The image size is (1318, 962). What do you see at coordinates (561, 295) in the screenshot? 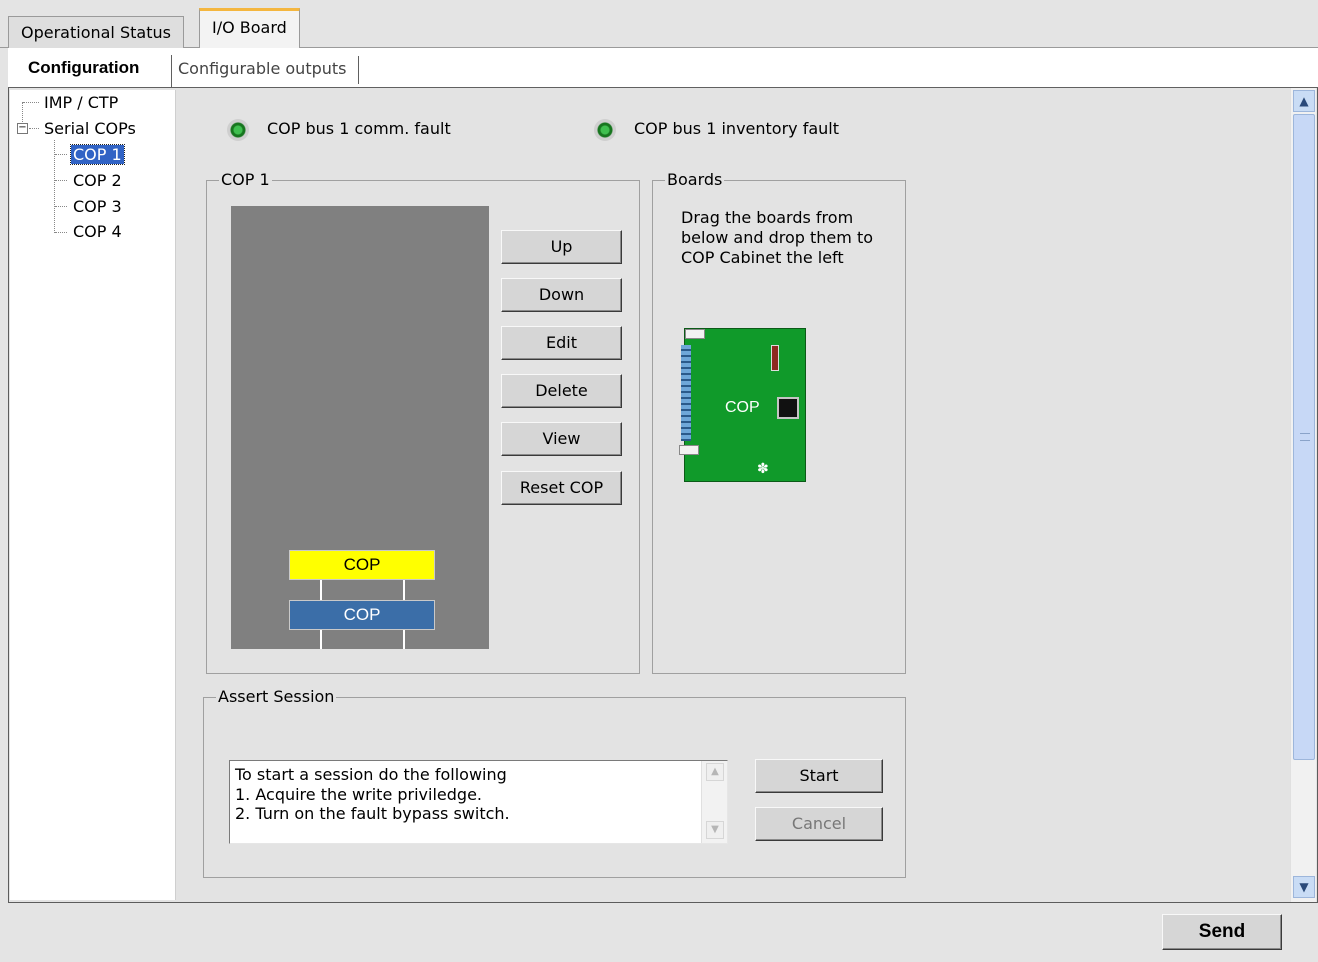
I see `down-button: Down` at bounding box center [561, 295].